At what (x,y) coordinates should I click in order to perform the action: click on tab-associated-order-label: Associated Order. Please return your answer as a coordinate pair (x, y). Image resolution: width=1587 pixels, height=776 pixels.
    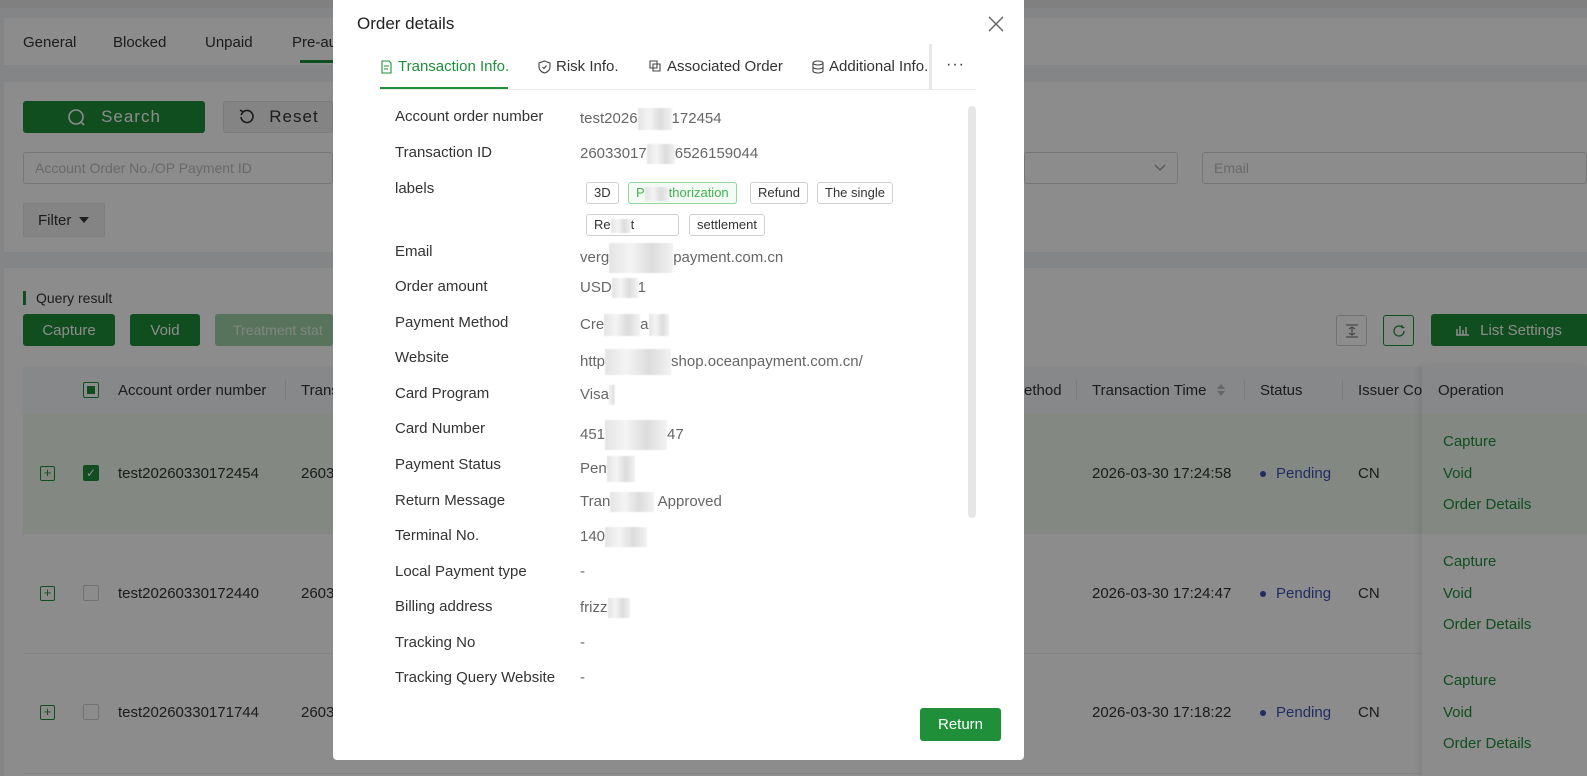
    Looking at the image, I should click on (725, 66).